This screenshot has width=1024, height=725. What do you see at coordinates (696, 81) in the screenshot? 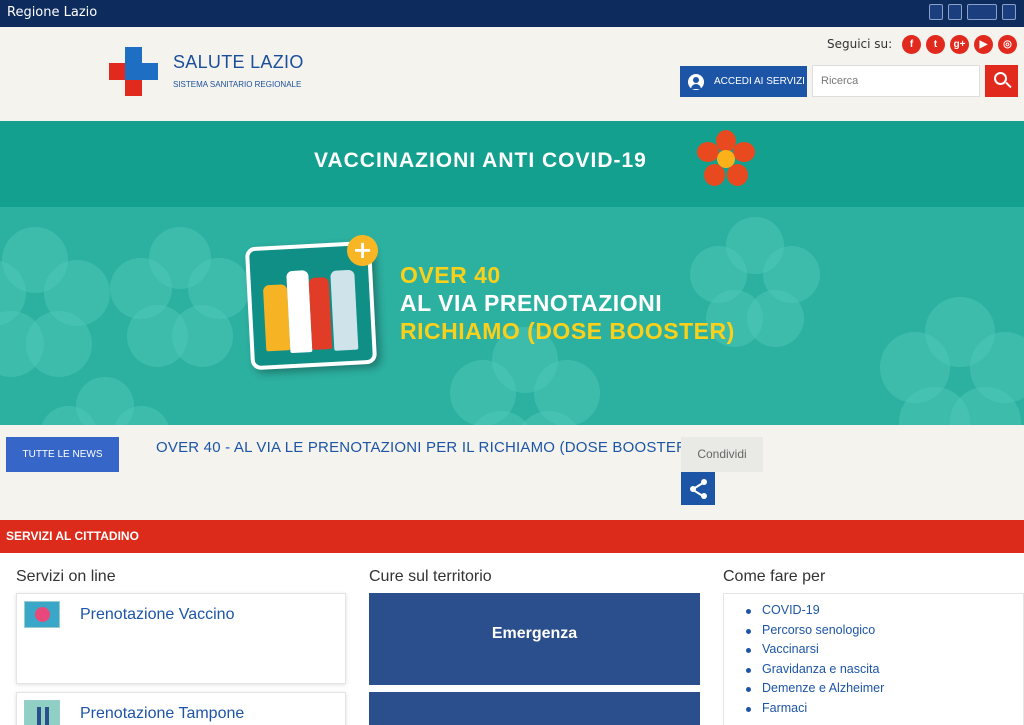
I see `user-icon` at bounding box center [696, 81].